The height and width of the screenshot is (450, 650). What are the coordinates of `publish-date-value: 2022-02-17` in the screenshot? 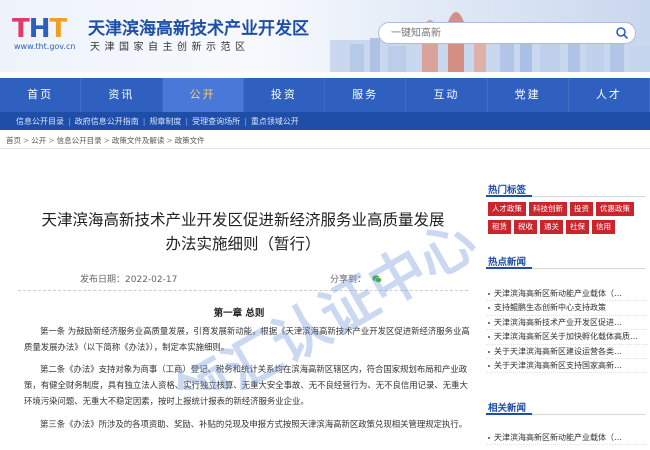 It's located at (151, 280).